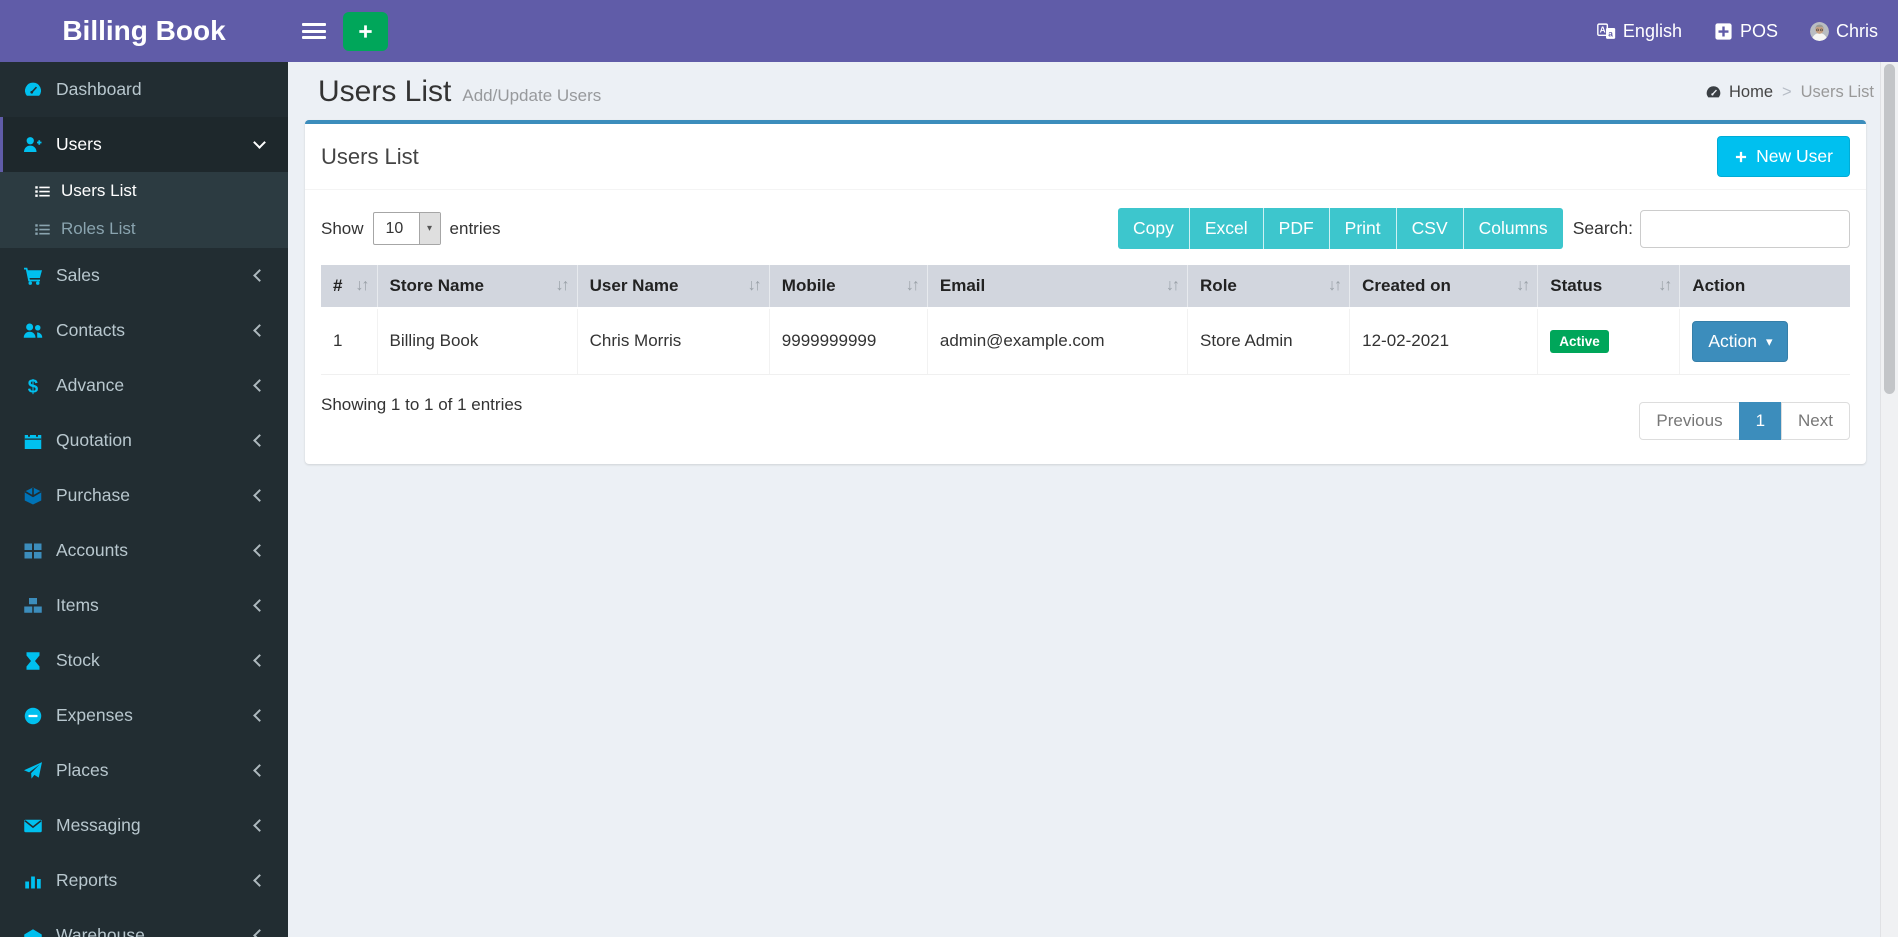  Describe the element at coordinates (1512, 228) in the screenshot. I see `columns-button: Columns` at that location.